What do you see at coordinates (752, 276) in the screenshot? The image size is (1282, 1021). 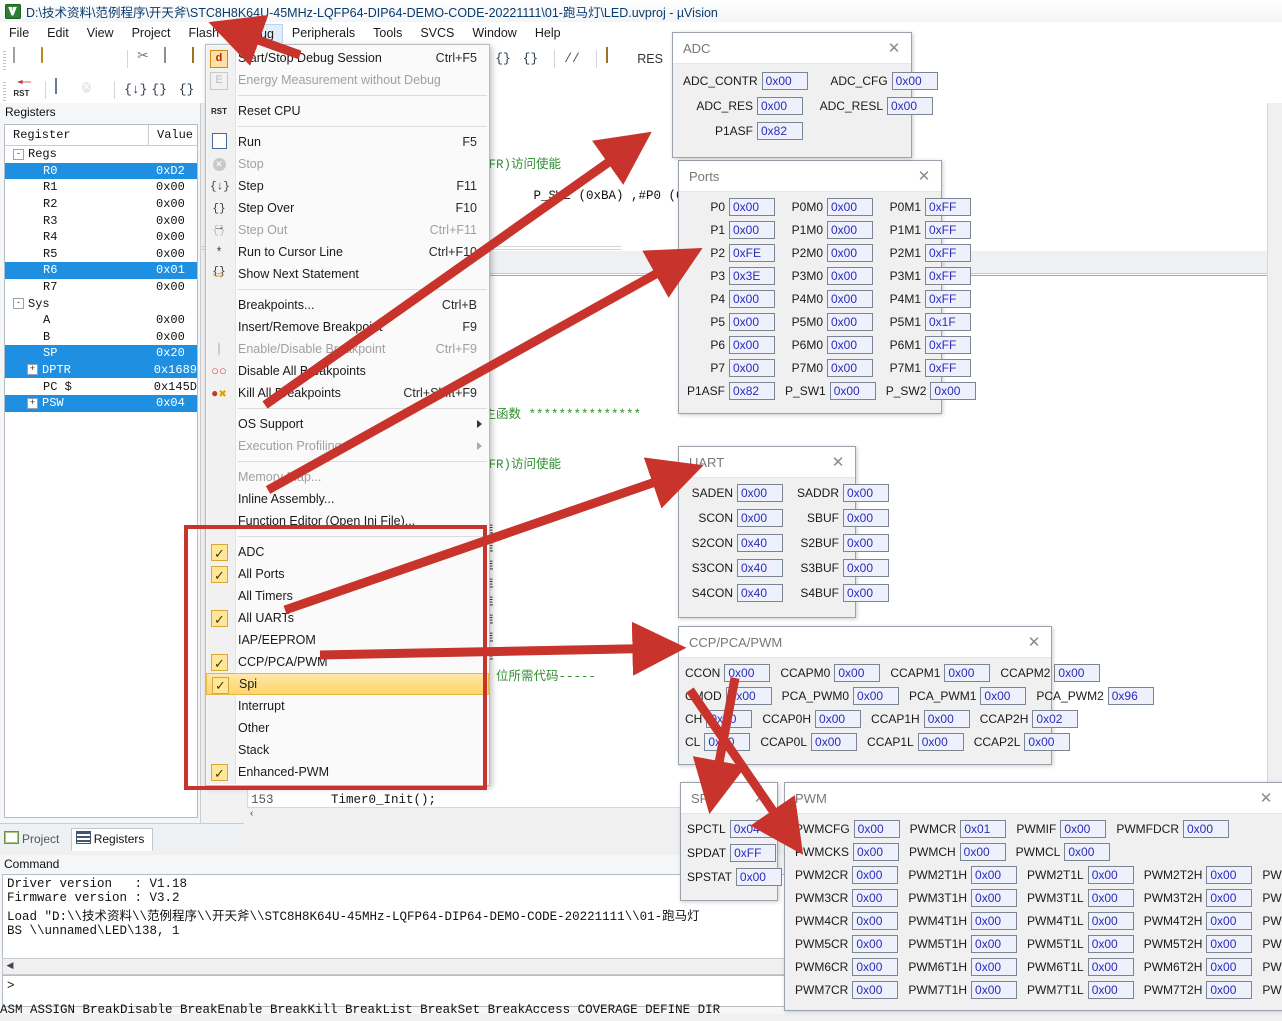 I see `register-field-value: 0x3E` at bounding box center [752, 276].